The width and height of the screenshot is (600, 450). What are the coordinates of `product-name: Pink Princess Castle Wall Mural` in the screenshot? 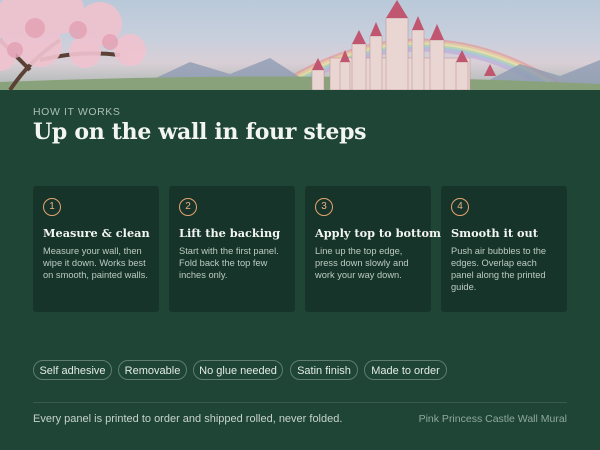 It's located at (492, 419).